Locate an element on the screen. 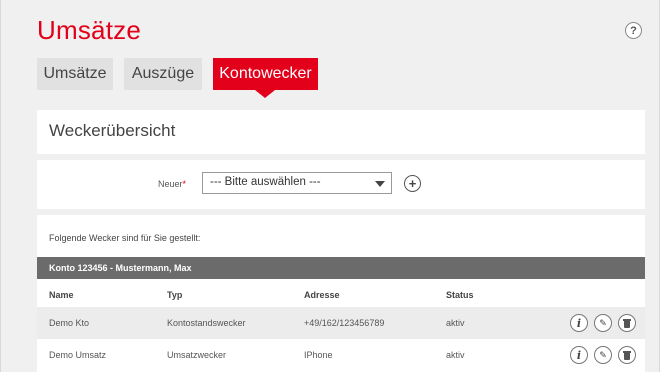 The image size is (660, 372). active-tab-pointer is located at coordinates (265, 94).